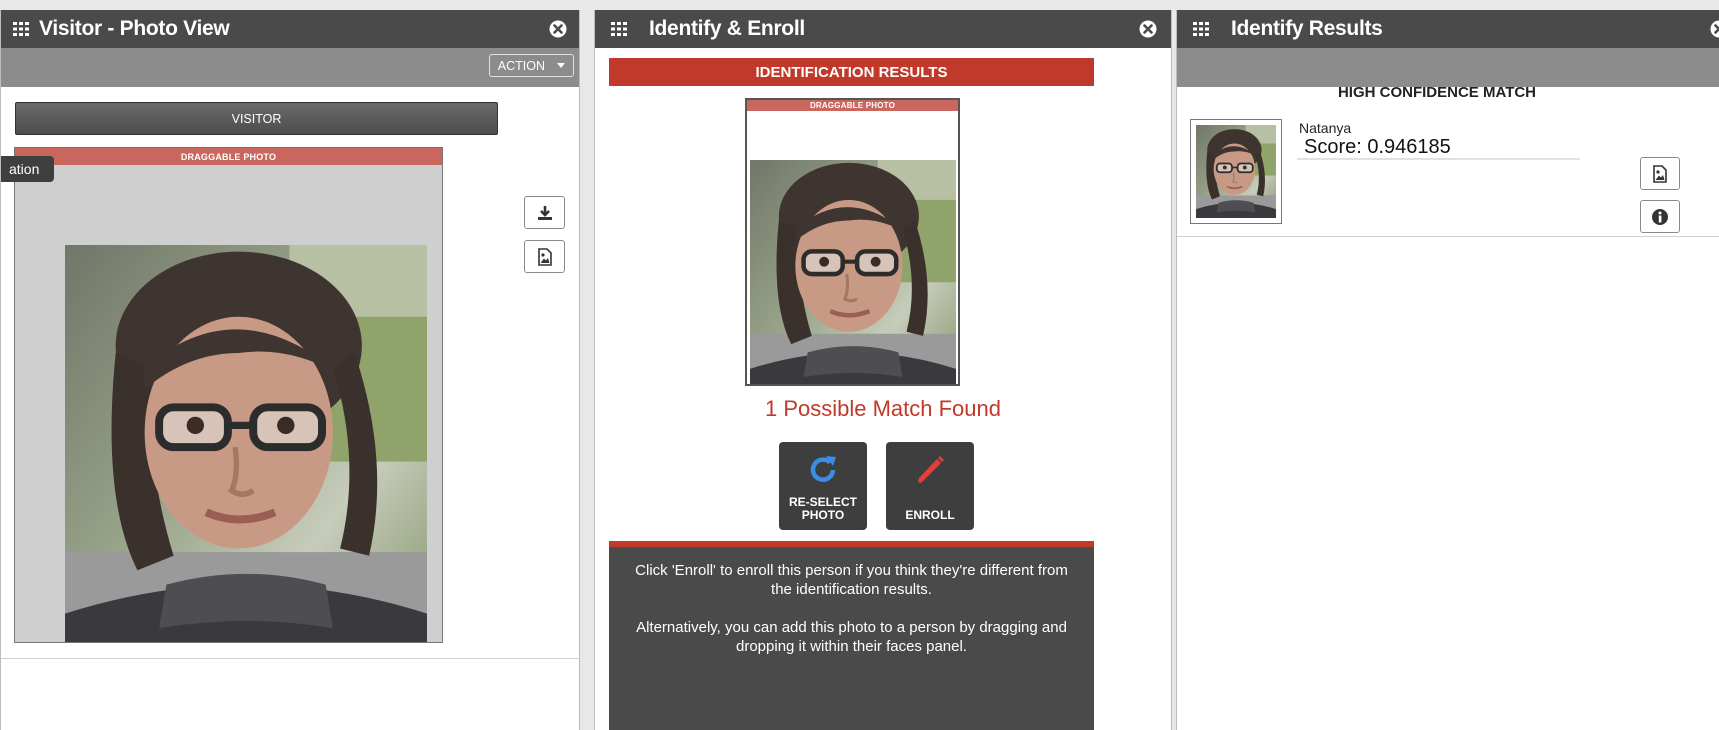 The image size is (1719, 730). I want to click on draggable-photo: DRAGGABLE PHOTO, so click(852, 242).